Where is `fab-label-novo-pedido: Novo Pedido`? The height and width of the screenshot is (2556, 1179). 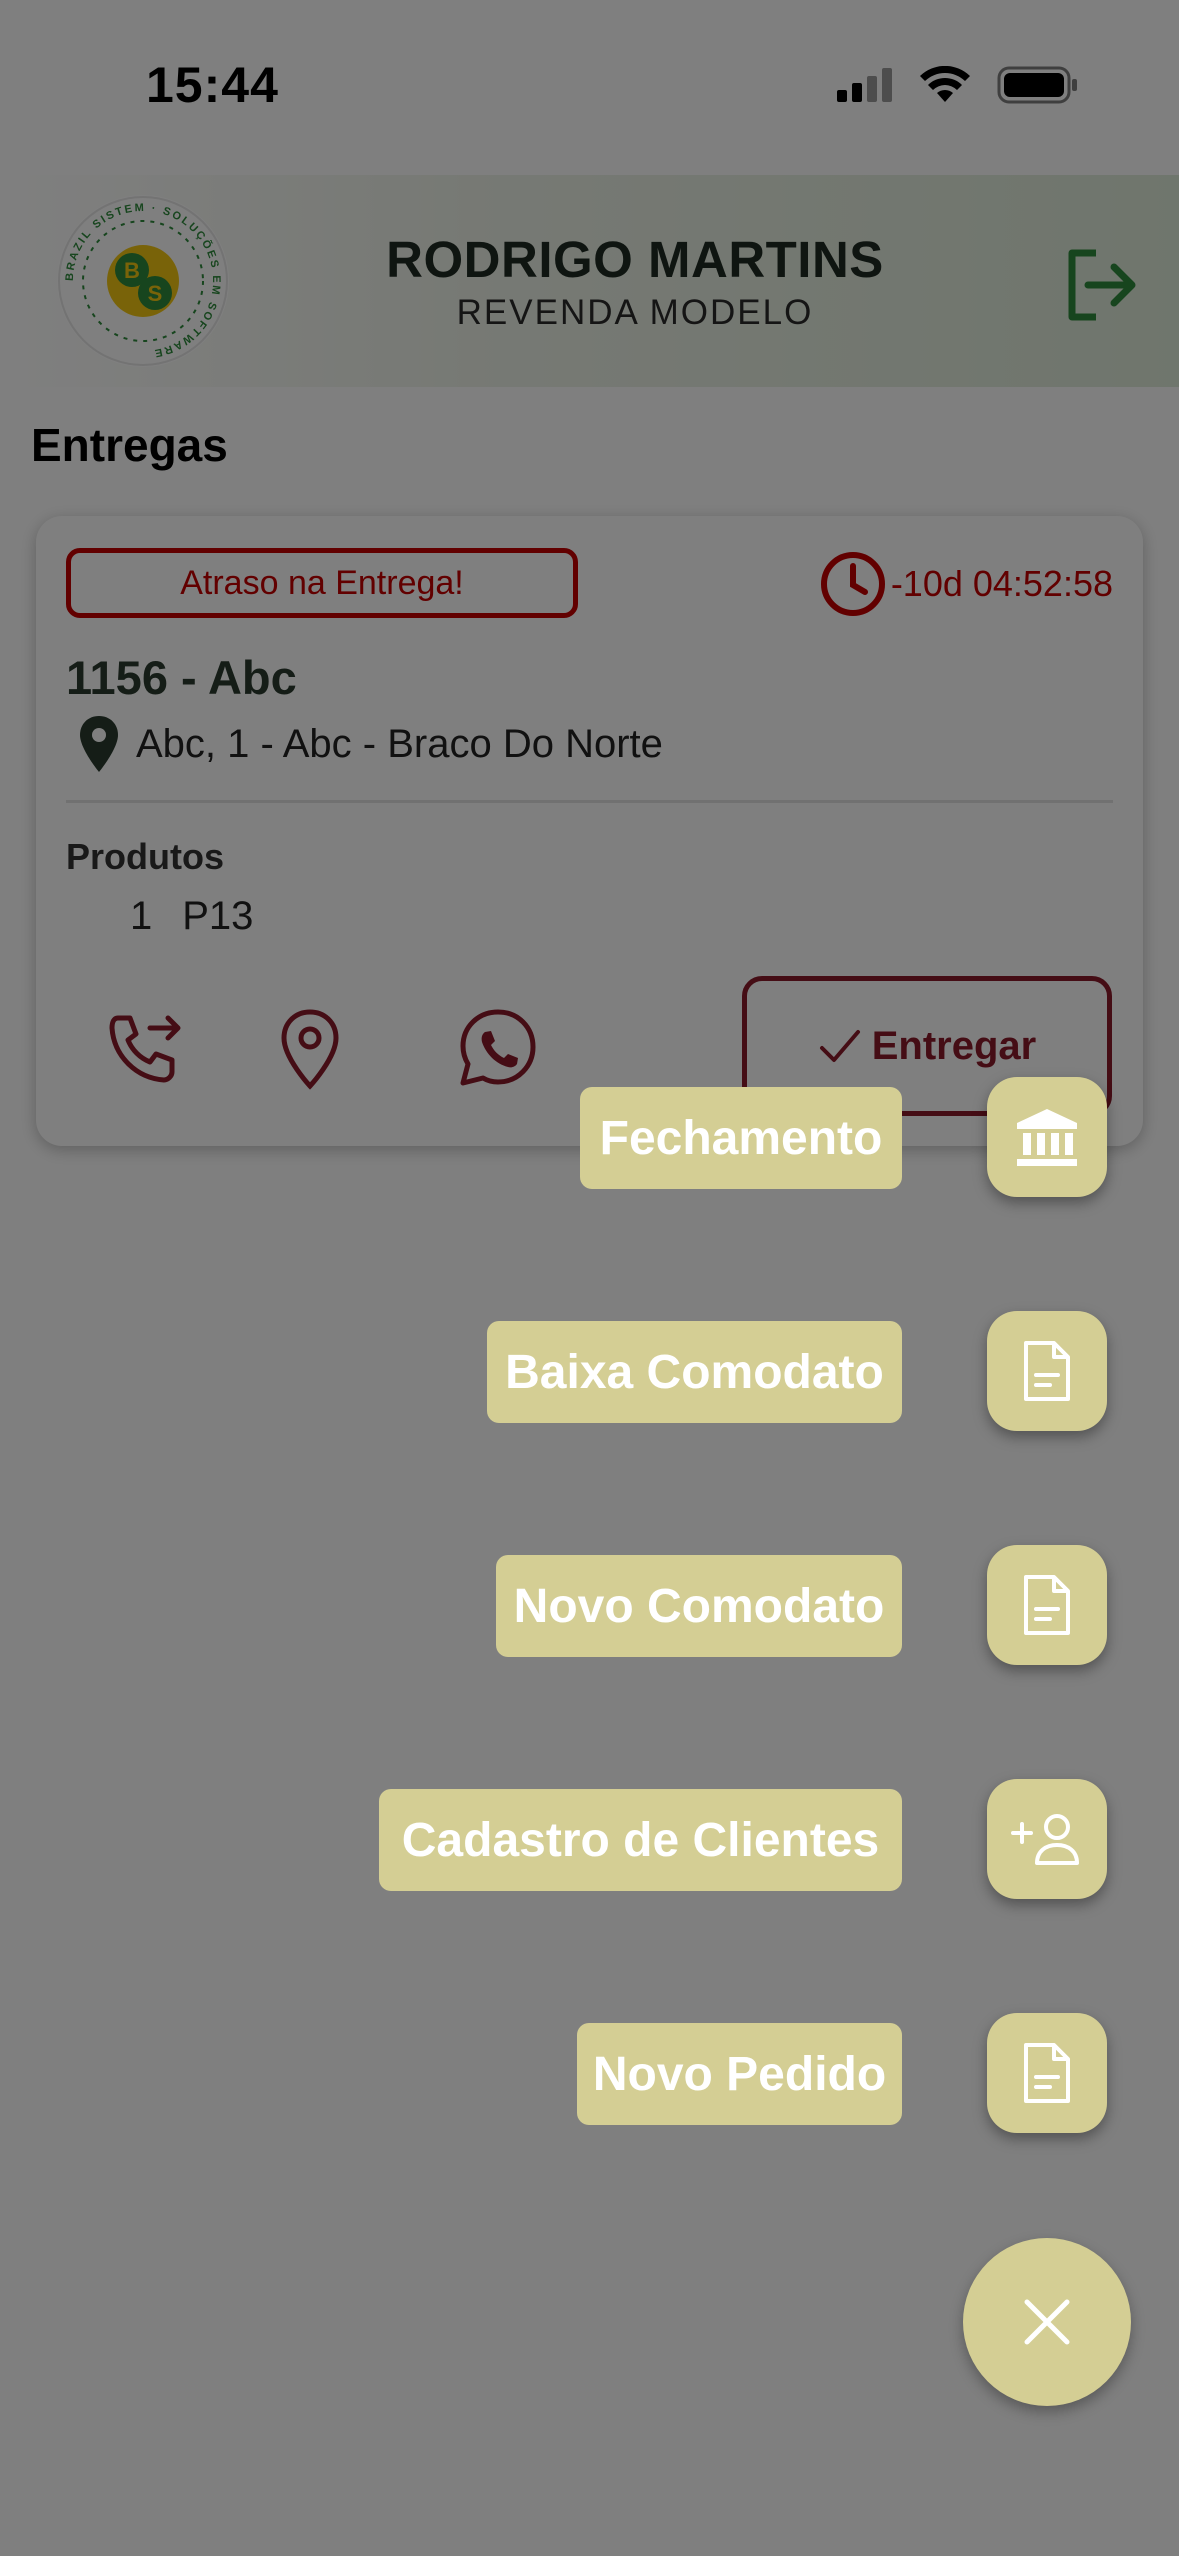
fab-label-novo-pedido: Novo Pedido is located at coordinates (739, 2074).